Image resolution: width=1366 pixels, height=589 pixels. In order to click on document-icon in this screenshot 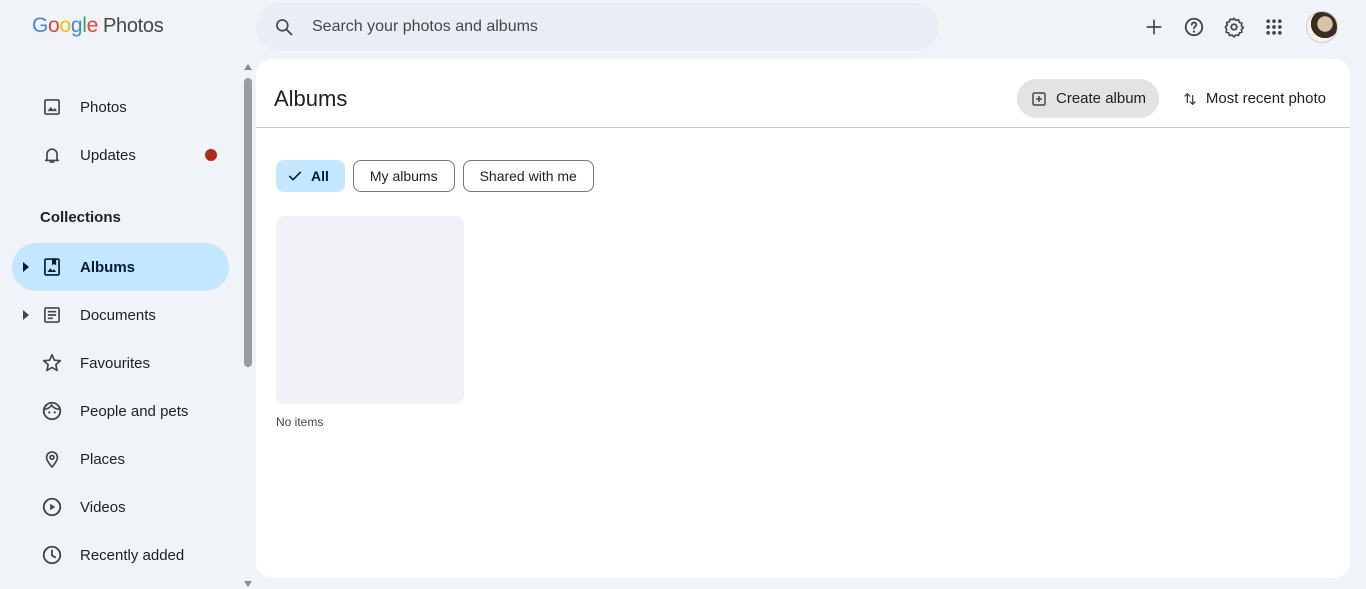, I will do `click(52, 315)`.